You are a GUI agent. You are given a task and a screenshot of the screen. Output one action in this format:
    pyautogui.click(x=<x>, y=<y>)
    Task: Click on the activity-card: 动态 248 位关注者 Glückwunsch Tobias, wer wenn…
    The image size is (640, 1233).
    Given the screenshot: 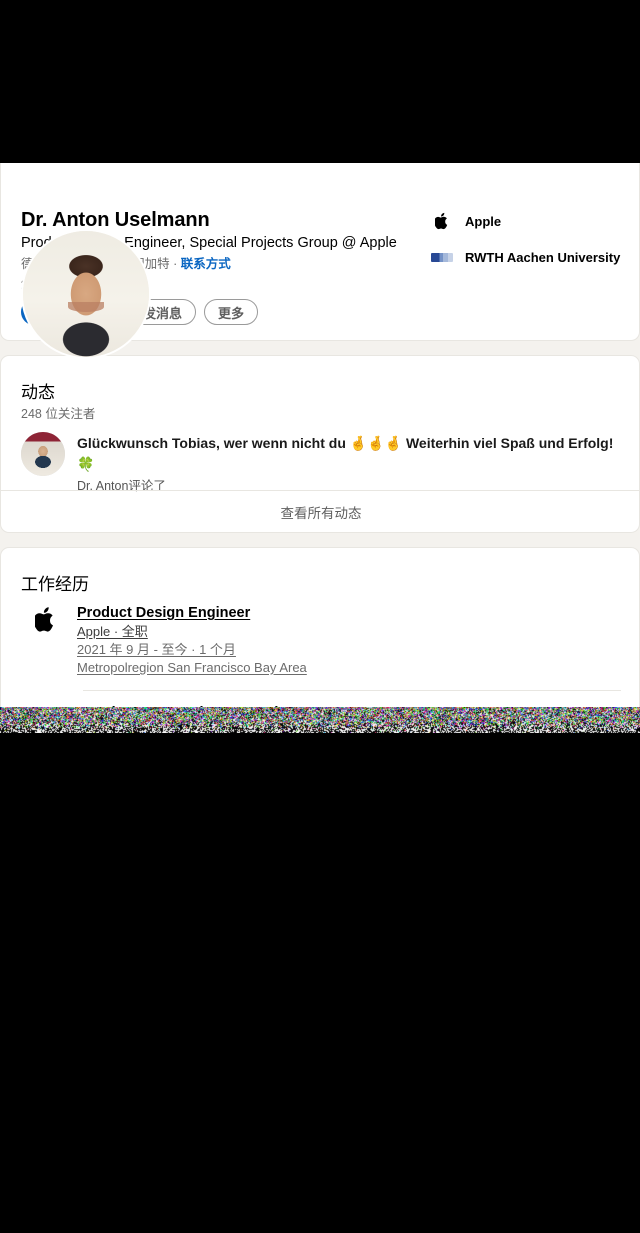 What is the action you would take?
    pyautogui.click(x=320, y=444)
    